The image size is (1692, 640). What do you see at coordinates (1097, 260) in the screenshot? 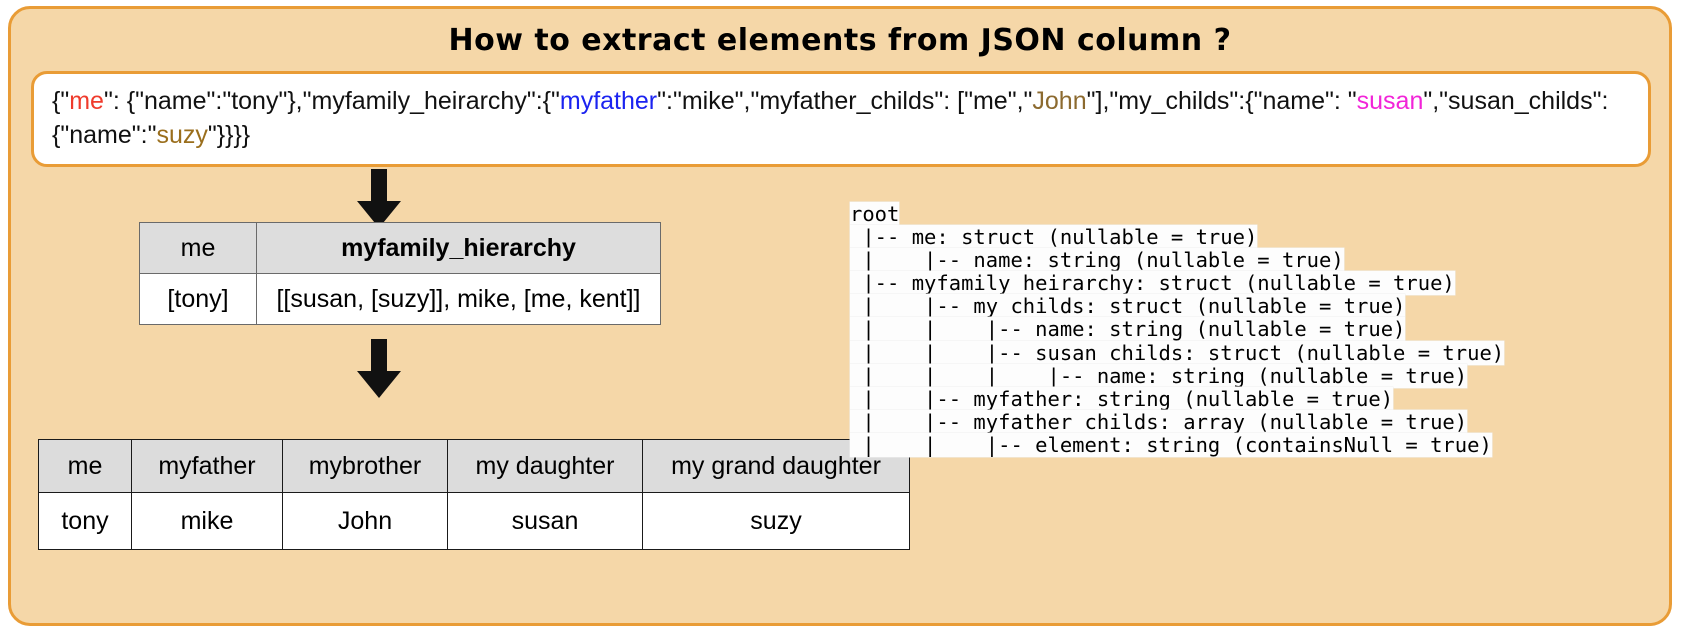
I see `schema-line-2: | |-- name: string (nullable = true)` at bounding box center [1097, 260].